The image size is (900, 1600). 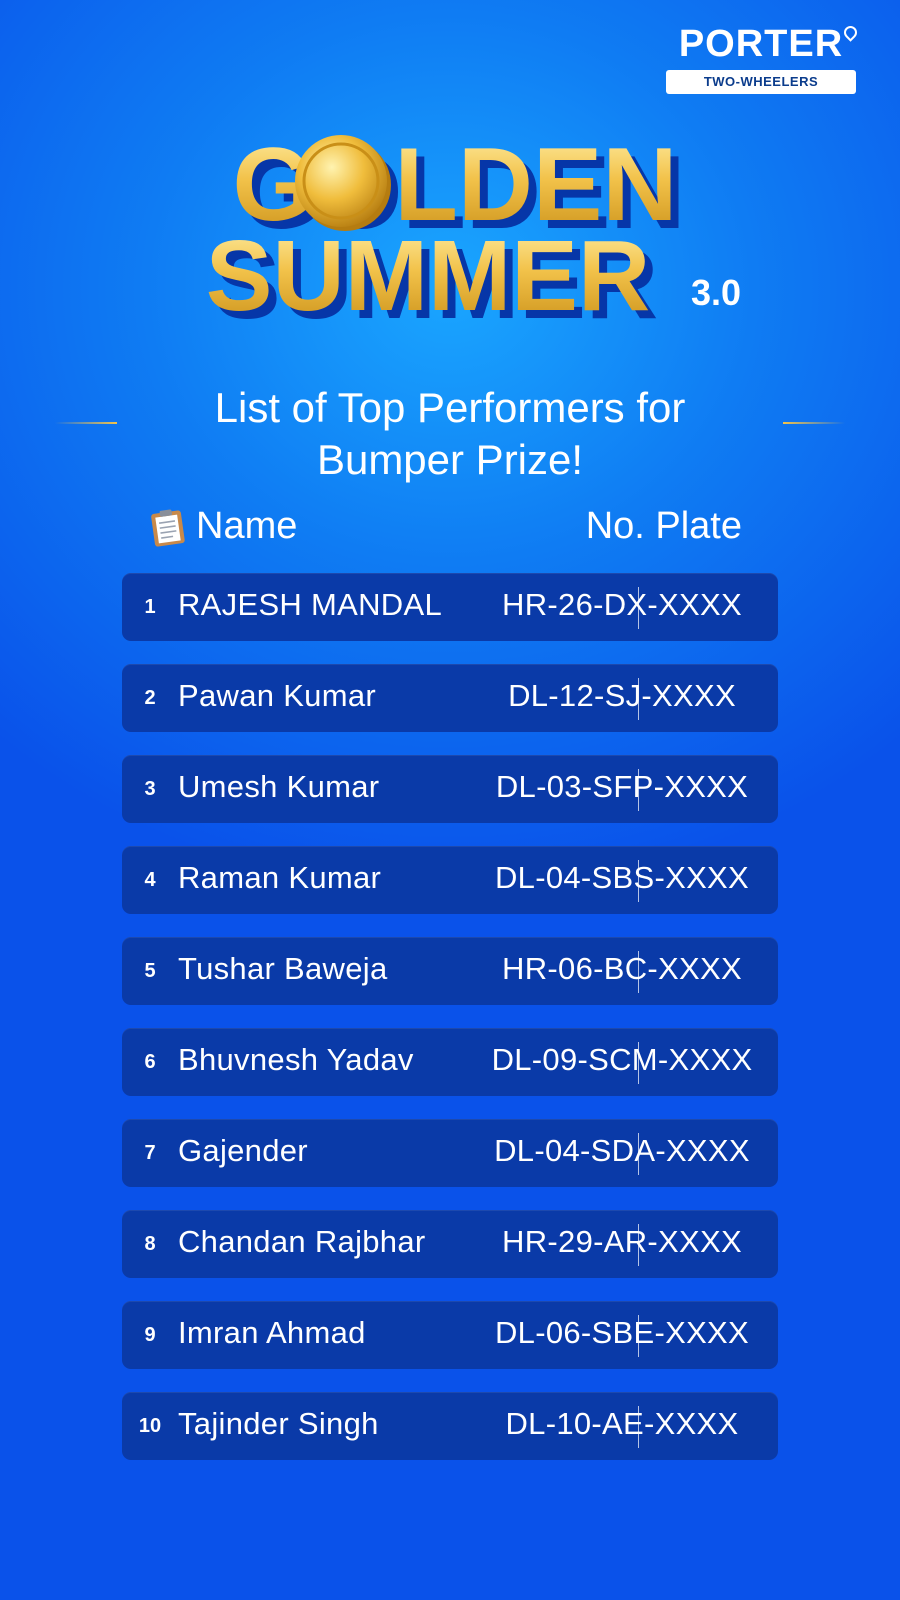 What do you see at coordinates (150, 789) in the screenshot?
I see `rank-number: 3` at bounding box center [150, 789].